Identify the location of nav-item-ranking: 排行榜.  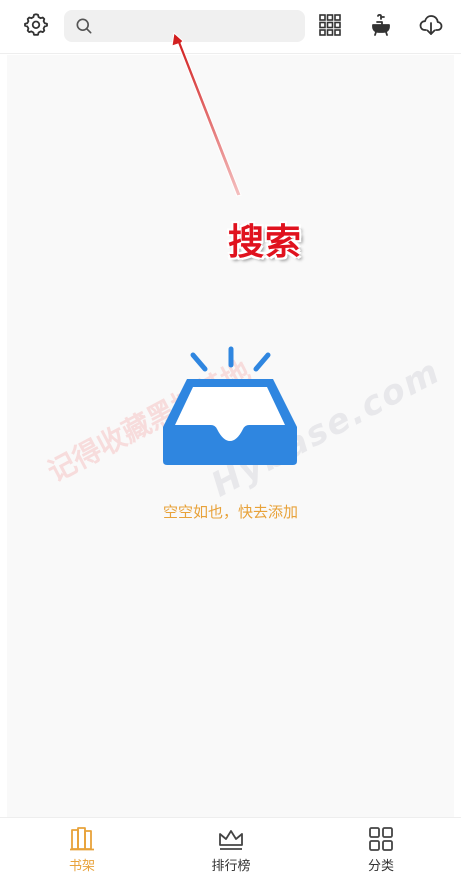
(231, 850).